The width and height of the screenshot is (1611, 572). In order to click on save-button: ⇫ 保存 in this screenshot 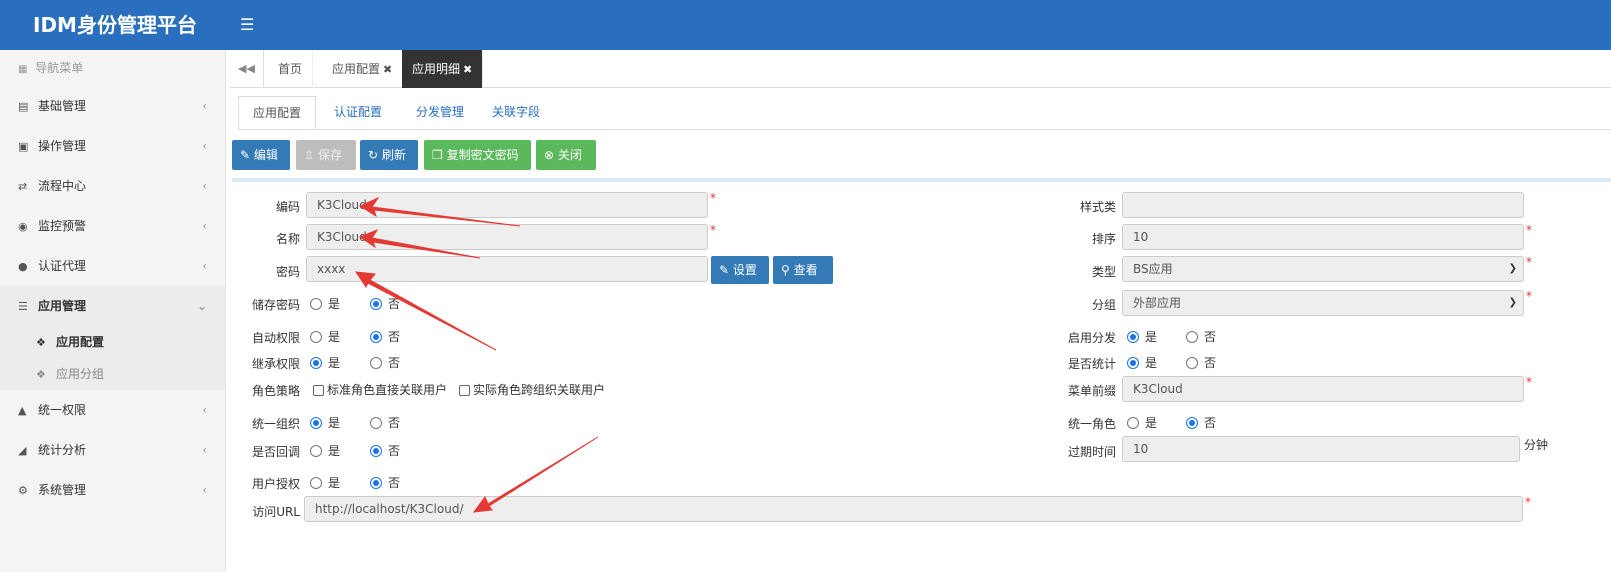, I will do `click(326, 155)`.